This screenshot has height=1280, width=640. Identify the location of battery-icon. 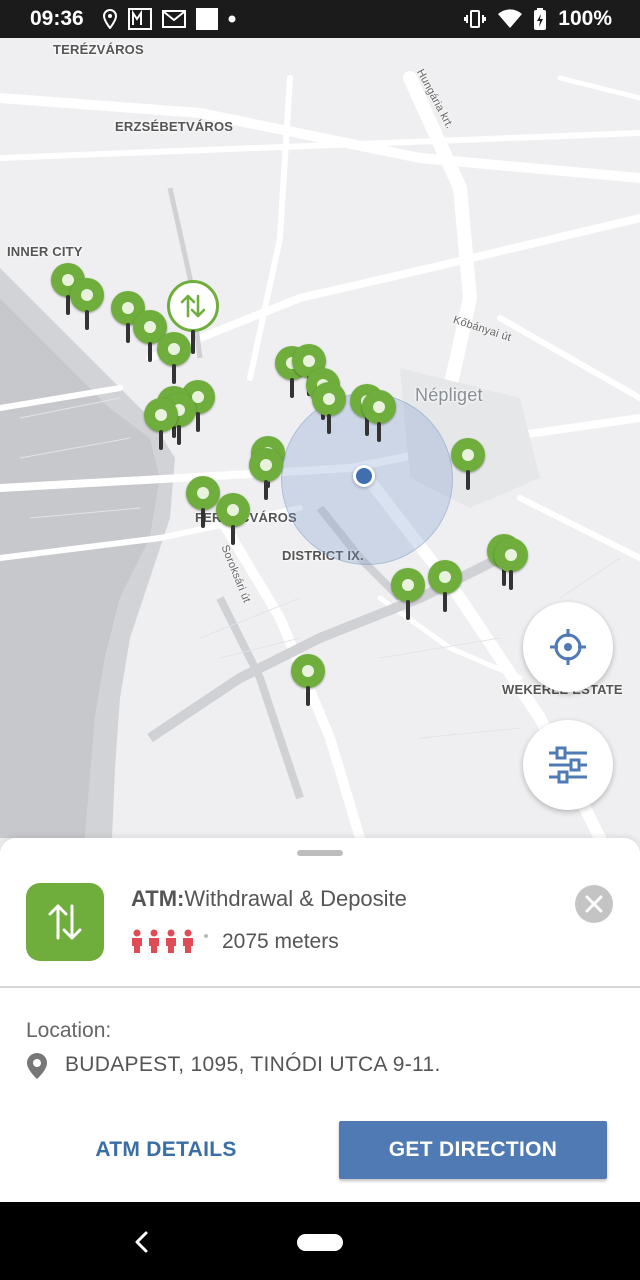
(540, 19).